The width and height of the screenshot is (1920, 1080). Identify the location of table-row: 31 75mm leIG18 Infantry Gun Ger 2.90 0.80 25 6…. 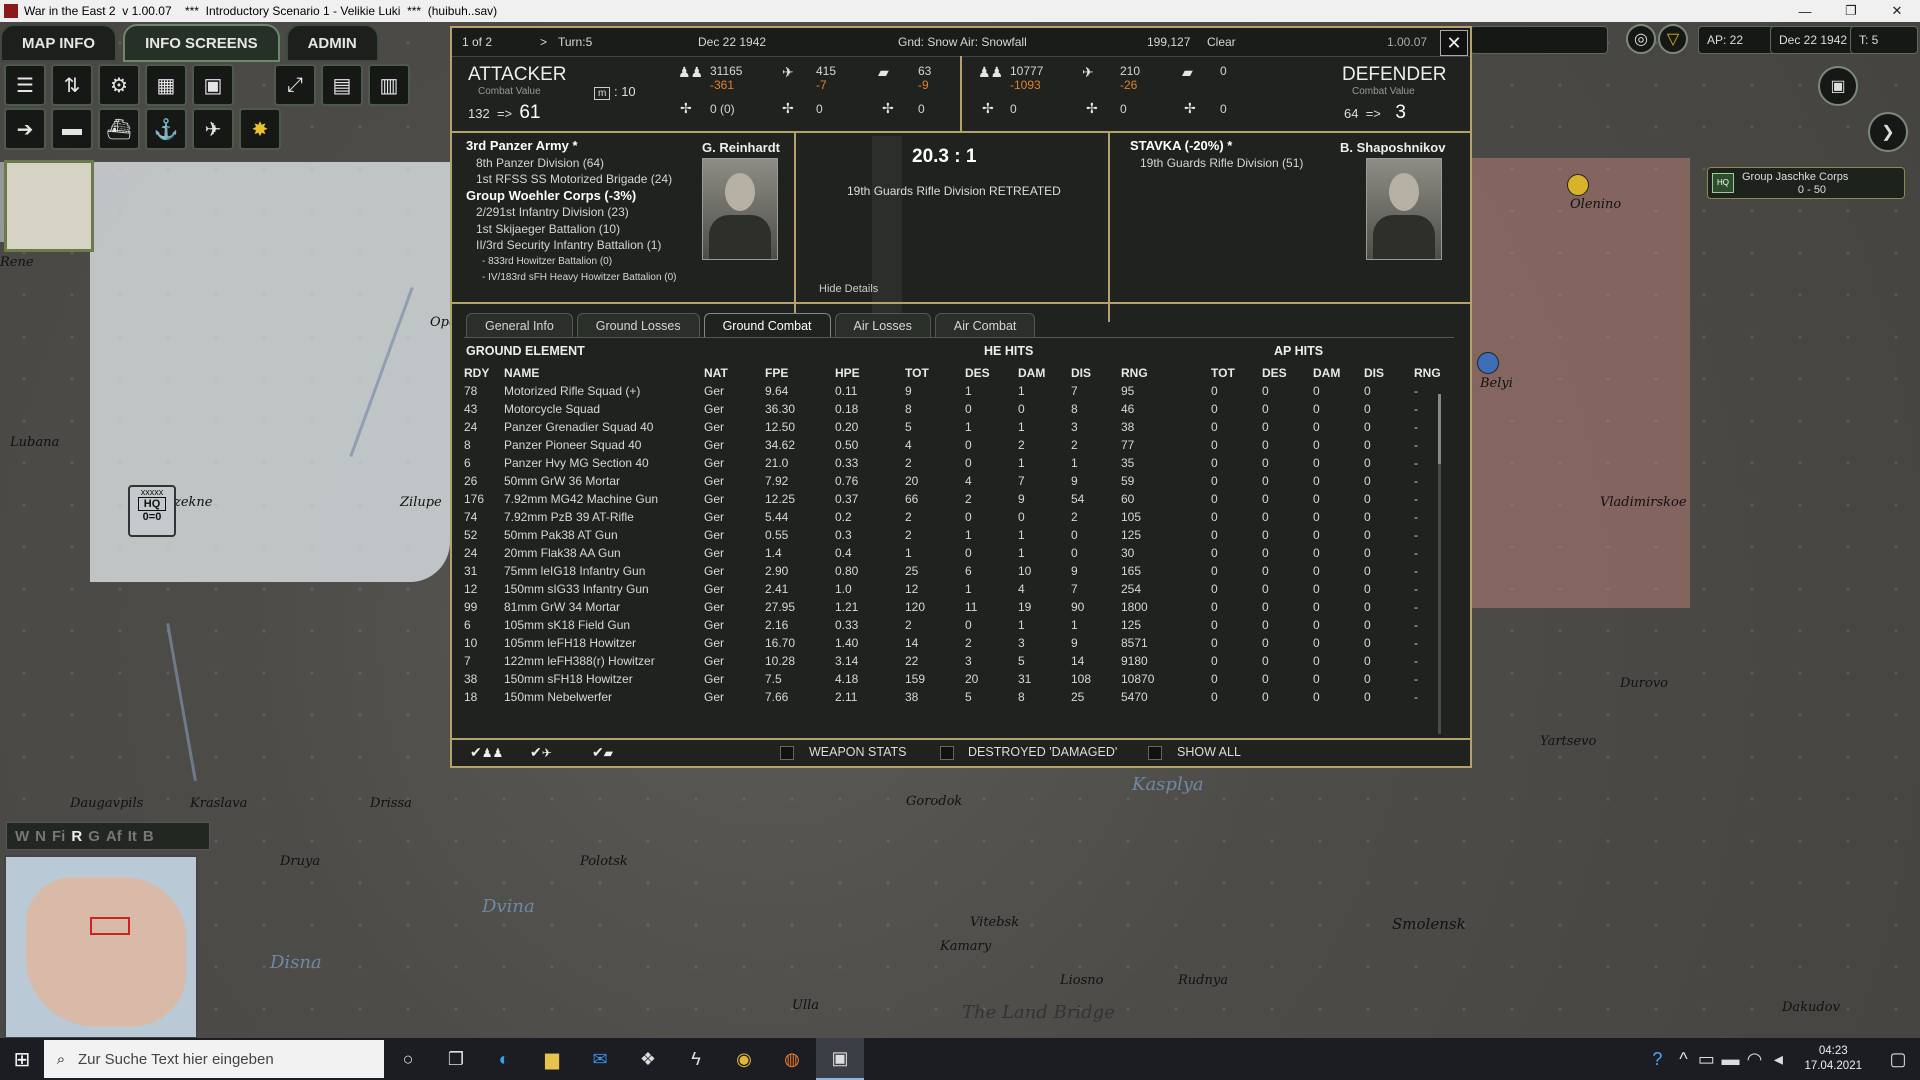
(959, 571).